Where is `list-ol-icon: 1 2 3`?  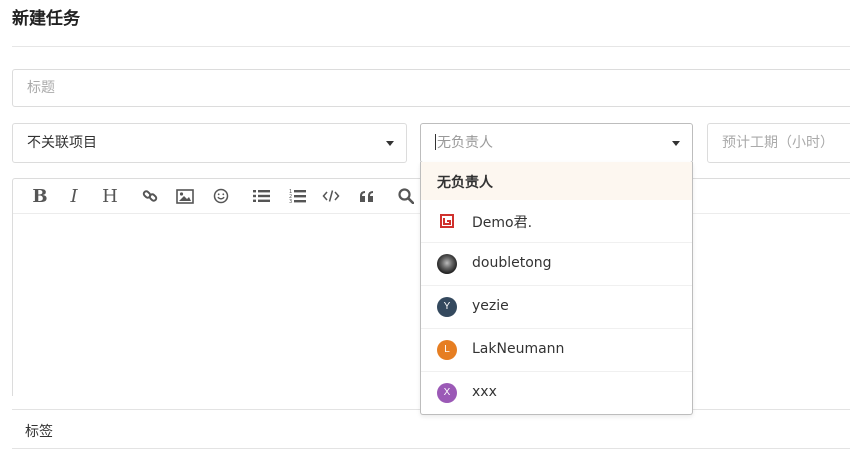 list-ol-icon: 1 2 3 is located at coordinates (297, 196).